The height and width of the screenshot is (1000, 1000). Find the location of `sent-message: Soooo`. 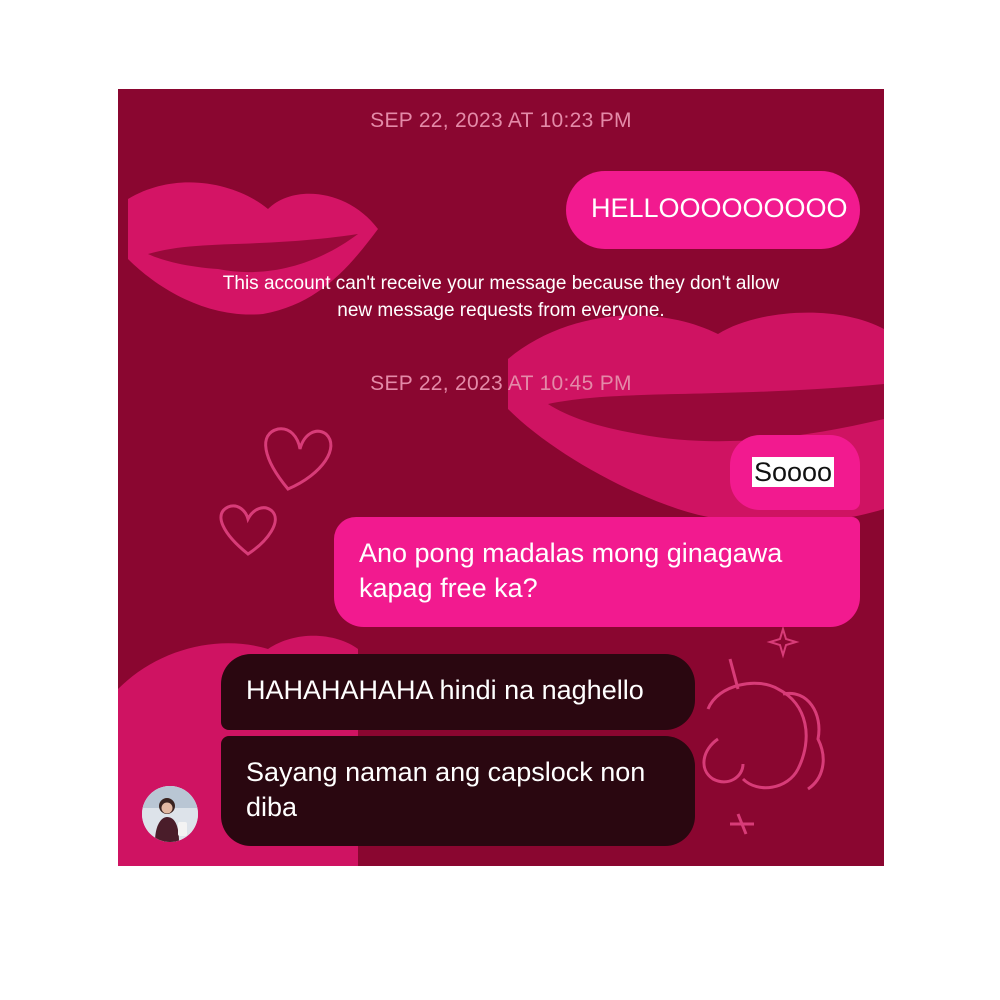

sent-message: Soooo is located at coordinates (795, 472).